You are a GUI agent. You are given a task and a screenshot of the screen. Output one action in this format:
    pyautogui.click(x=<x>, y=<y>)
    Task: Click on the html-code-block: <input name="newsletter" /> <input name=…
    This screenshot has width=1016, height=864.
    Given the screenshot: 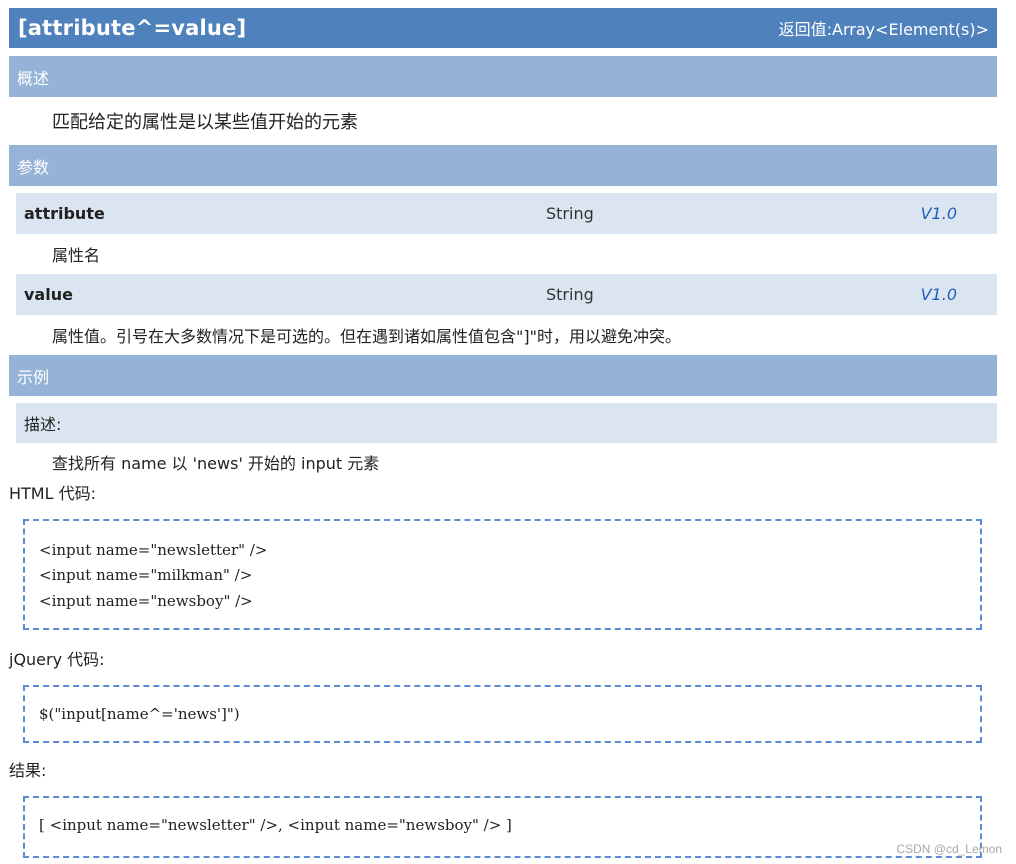 What is the action you would take?
    pyautogui.click(x=502, y=574)
    